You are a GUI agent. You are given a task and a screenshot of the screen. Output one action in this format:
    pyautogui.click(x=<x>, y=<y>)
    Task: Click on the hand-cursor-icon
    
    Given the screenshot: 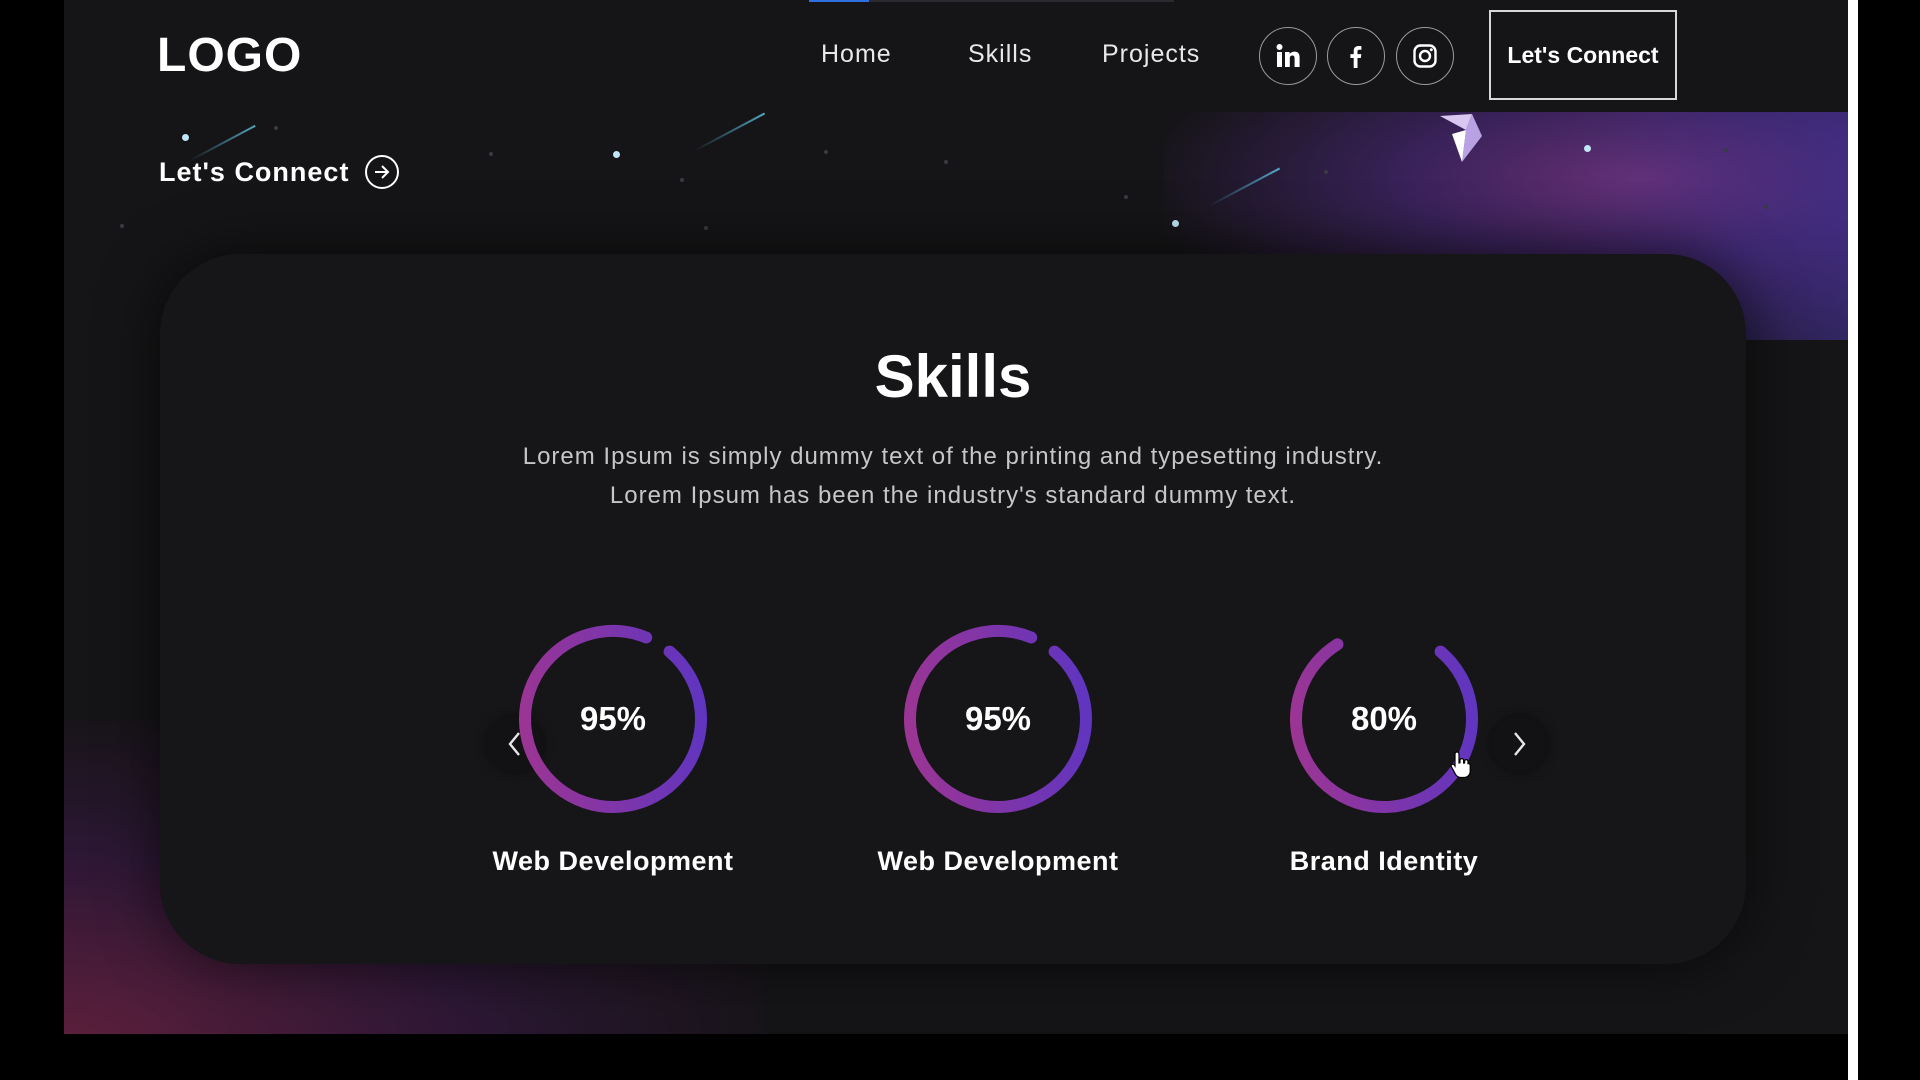 What is the action you would take?
    pyautogui.click(x=1460, y=764)
    